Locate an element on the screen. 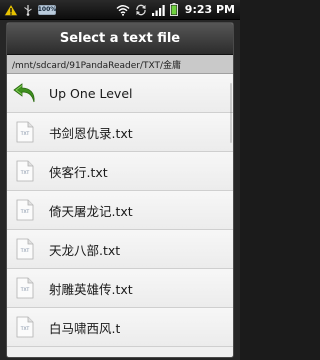 The width and height of the screenshot is (320, 360). status-left-icons: 100% is located at coordinates (28, 9).